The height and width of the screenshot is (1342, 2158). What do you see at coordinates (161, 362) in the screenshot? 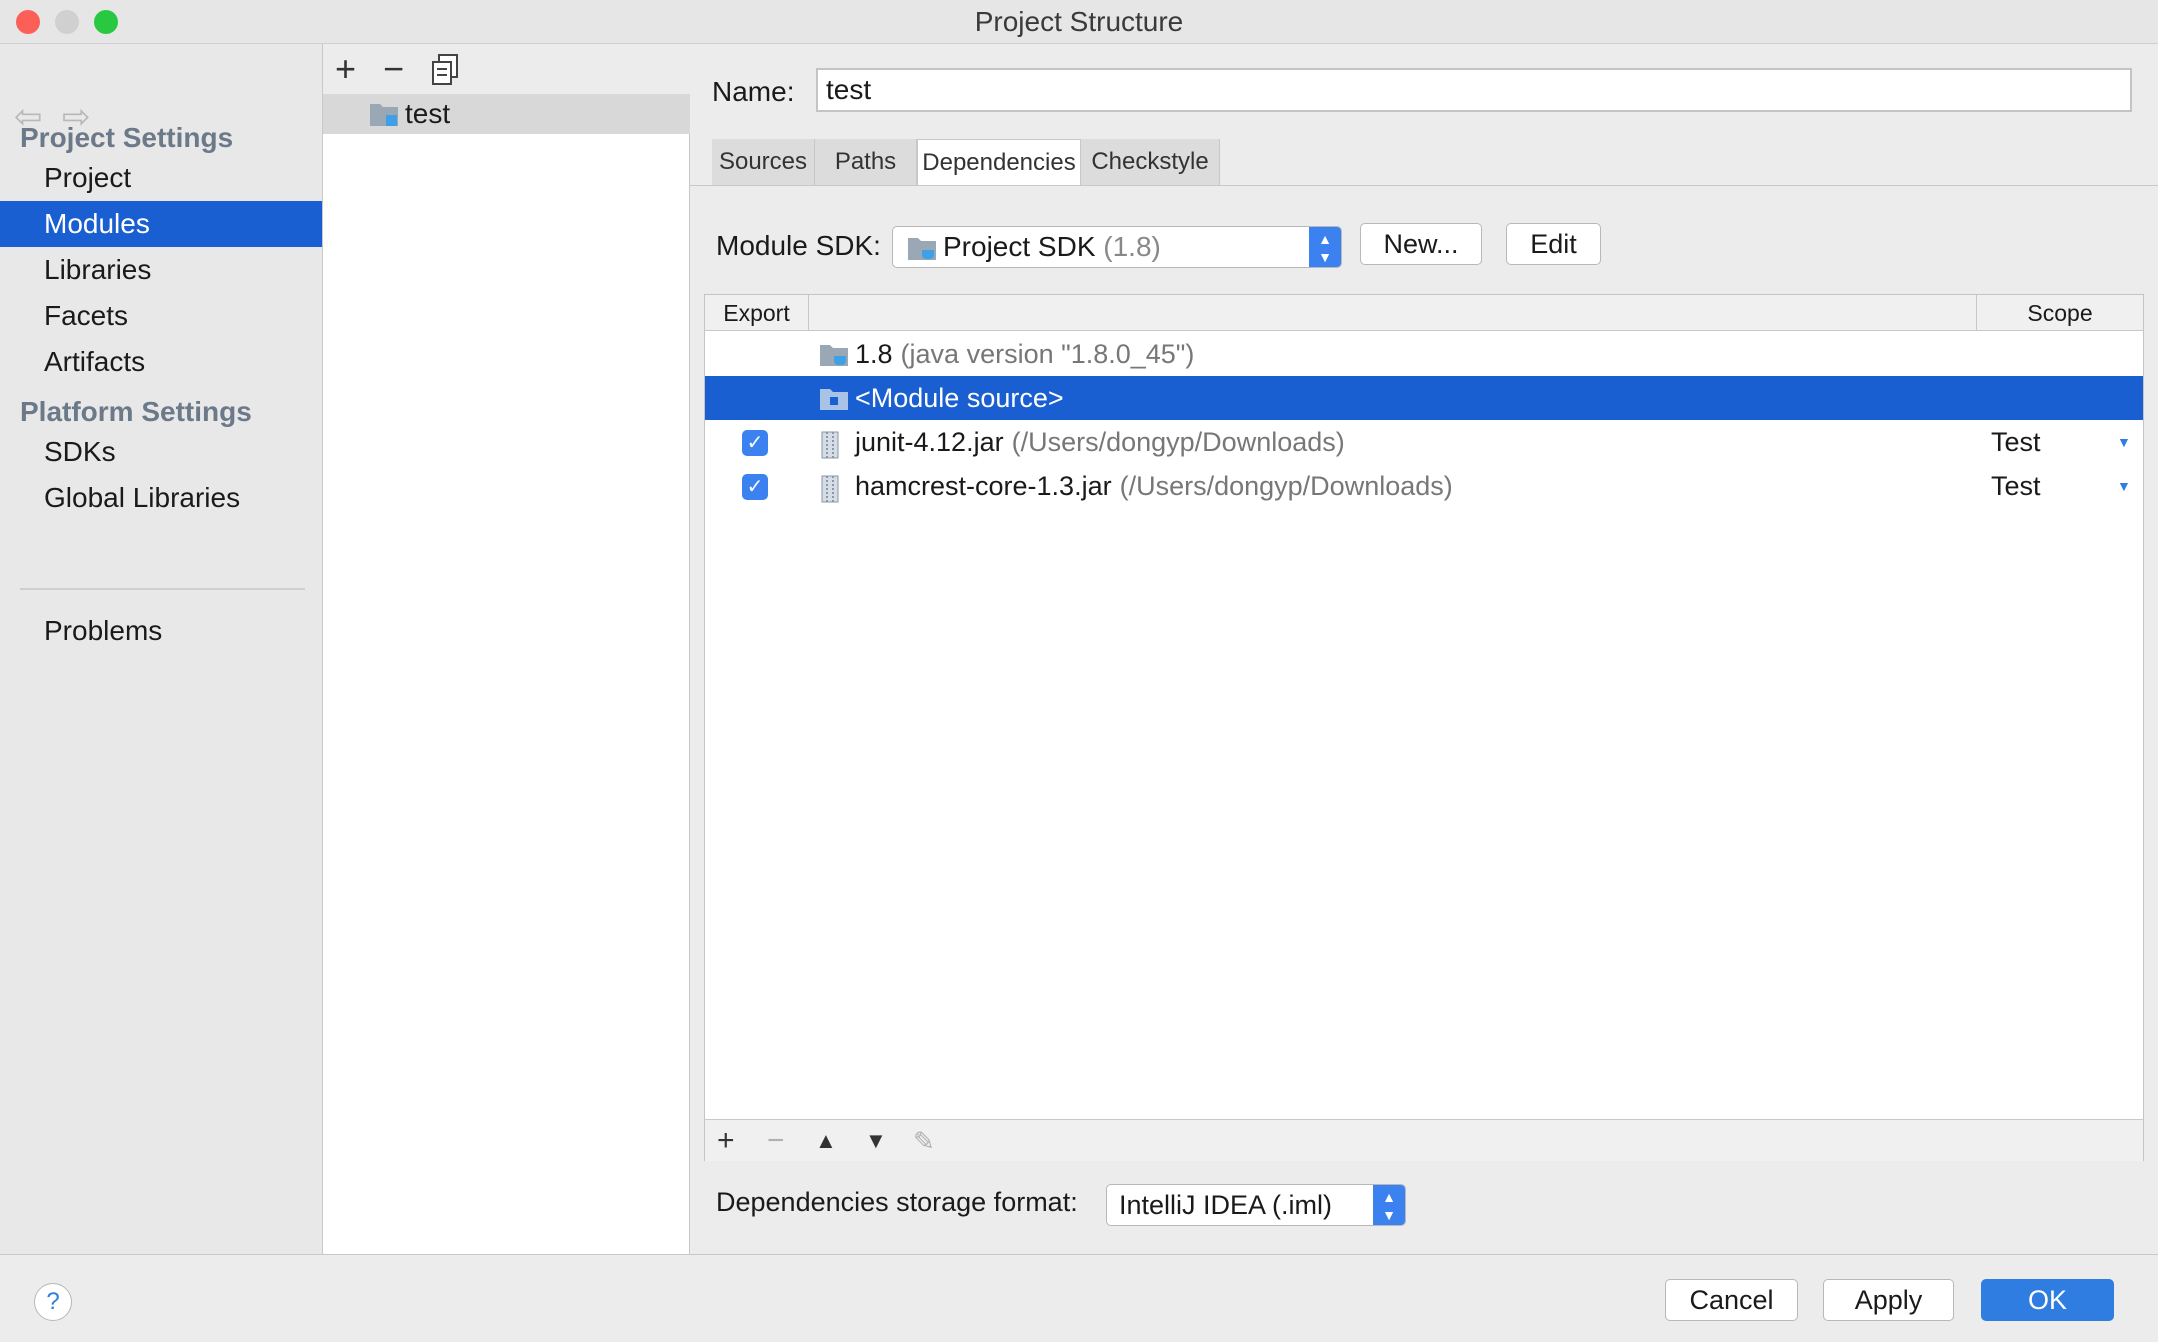
I see `sidebar-item-artifacts: Artifacts` at bounding box center [161, 362].